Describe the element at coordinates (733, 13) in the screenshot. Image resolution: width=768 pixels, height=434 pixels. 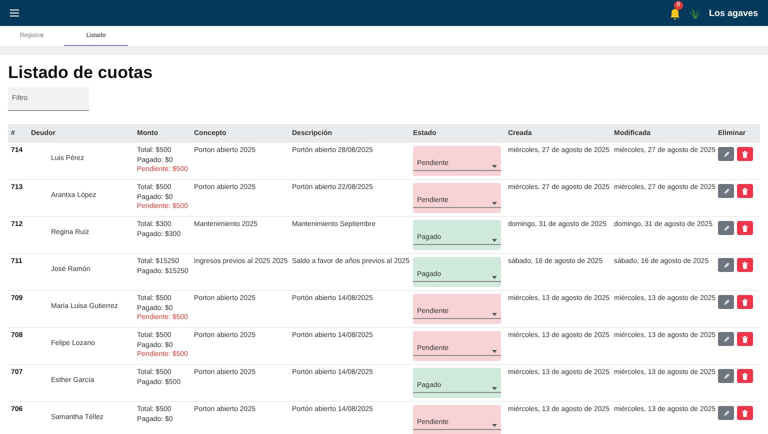
I see `brand-name: Los agaves` at that location.